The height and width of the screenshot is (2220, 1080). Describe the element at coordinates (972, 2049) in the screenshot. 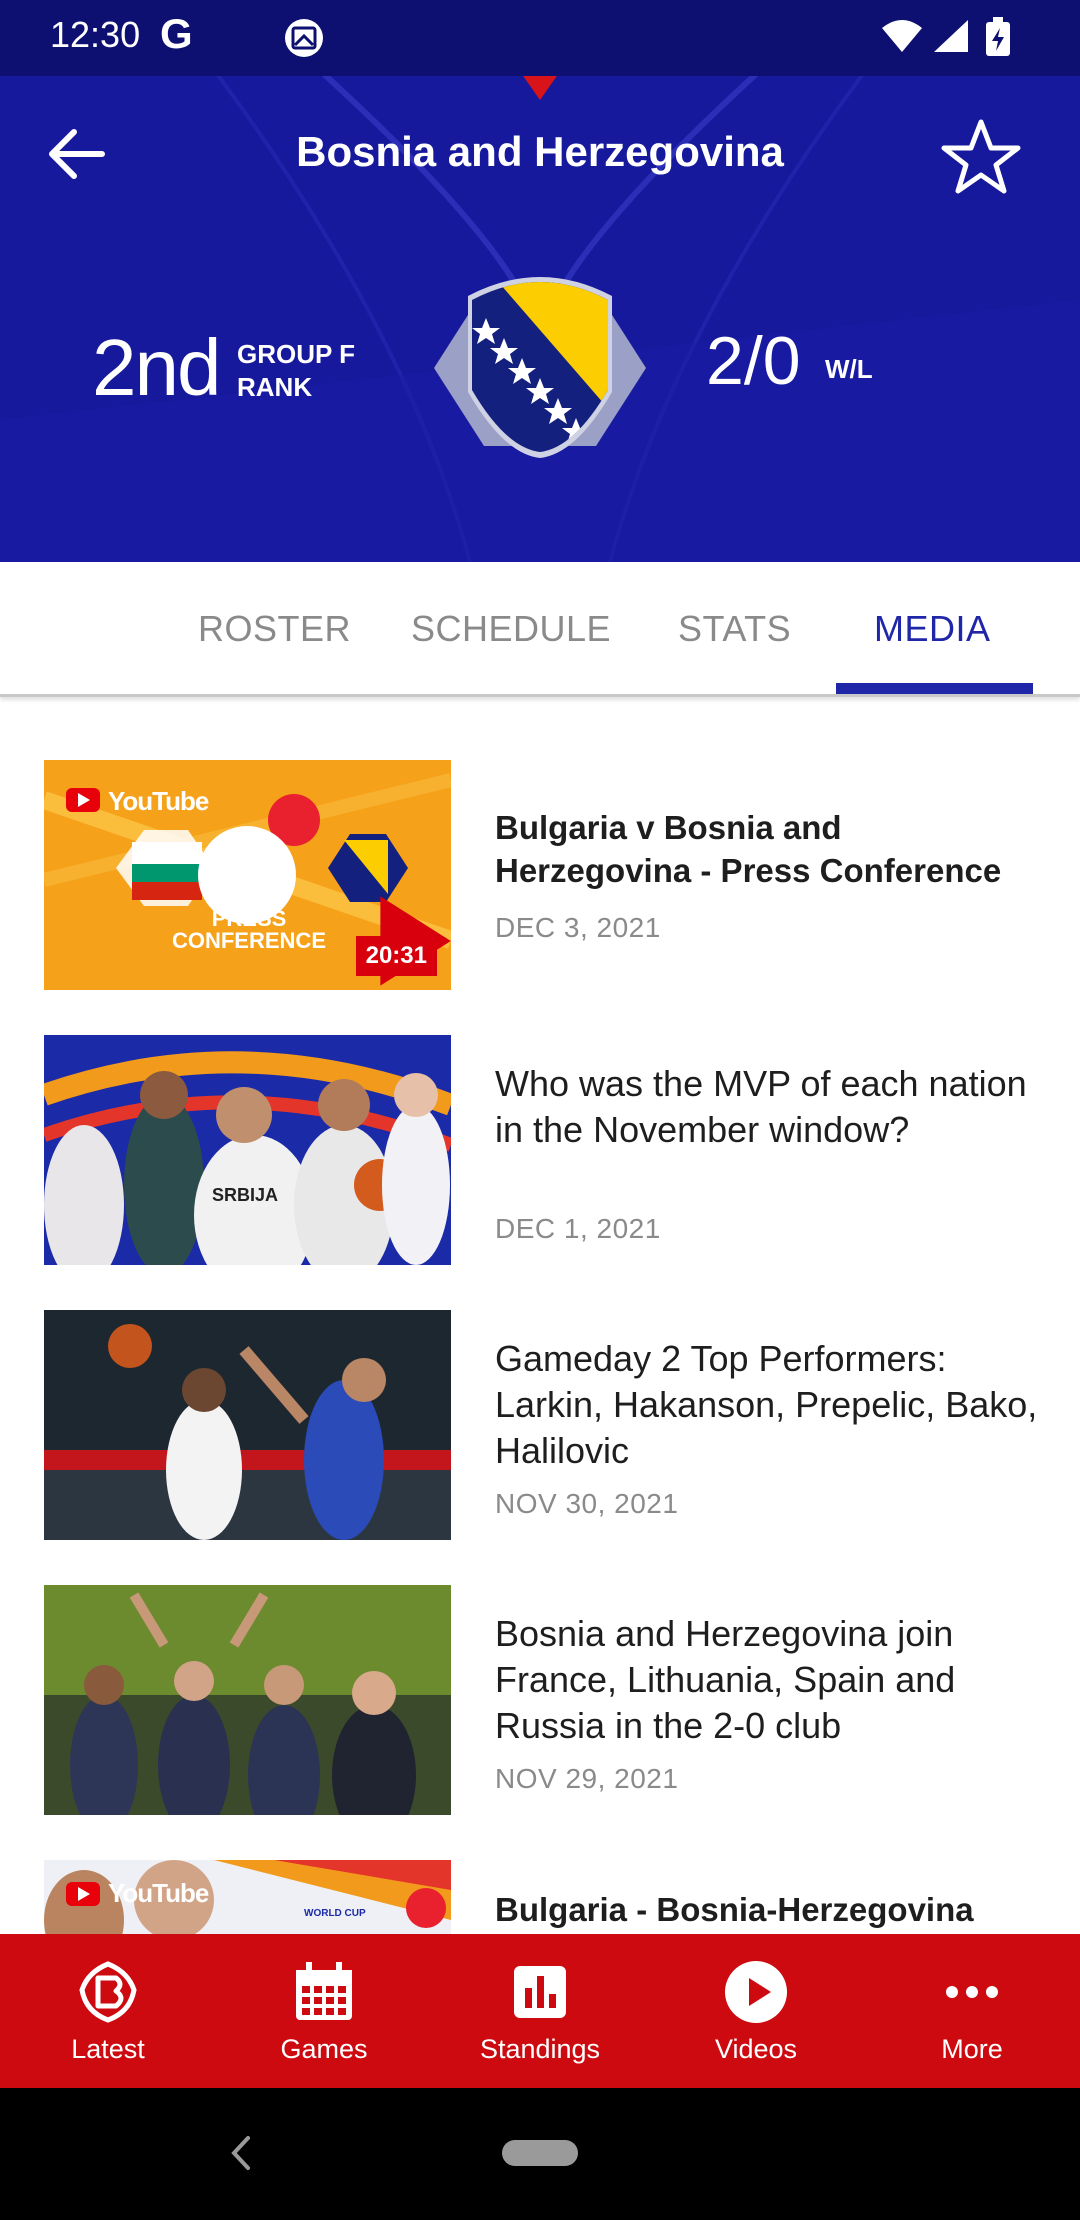

I see `nav-label: More` at that location.